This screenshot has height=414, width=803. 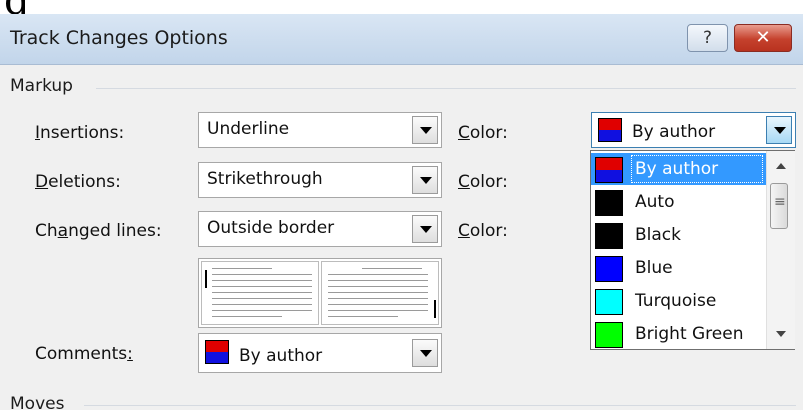 What do you see at coordinates (689, 334) in the screenshot?
I see `list-item-label: Bright Green` at bounding box center [689, 334].